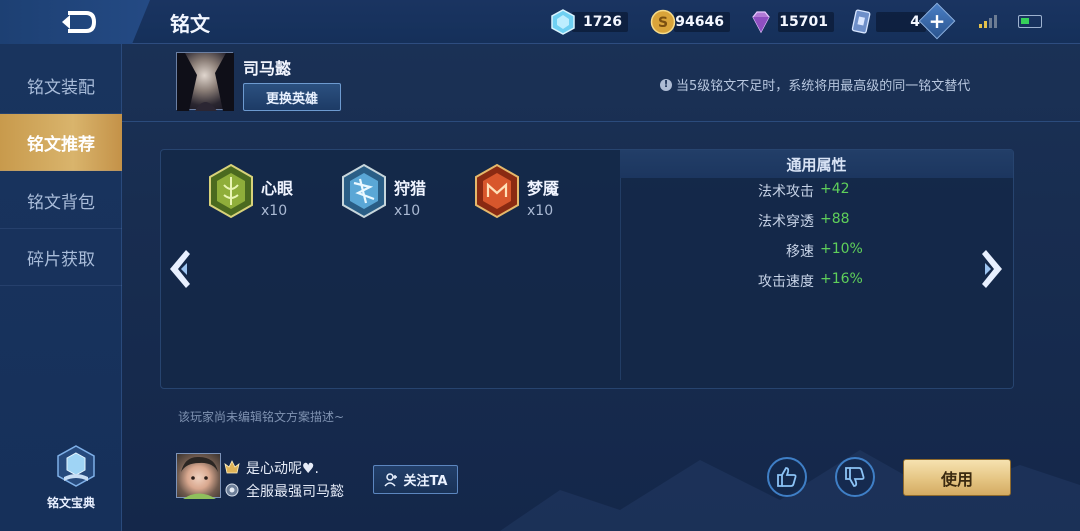 This screenshot has width=1080, height=531. Describe the element at coordinates (841, 249) in the screenshot. I see `attribute-value: +10%` at that location.